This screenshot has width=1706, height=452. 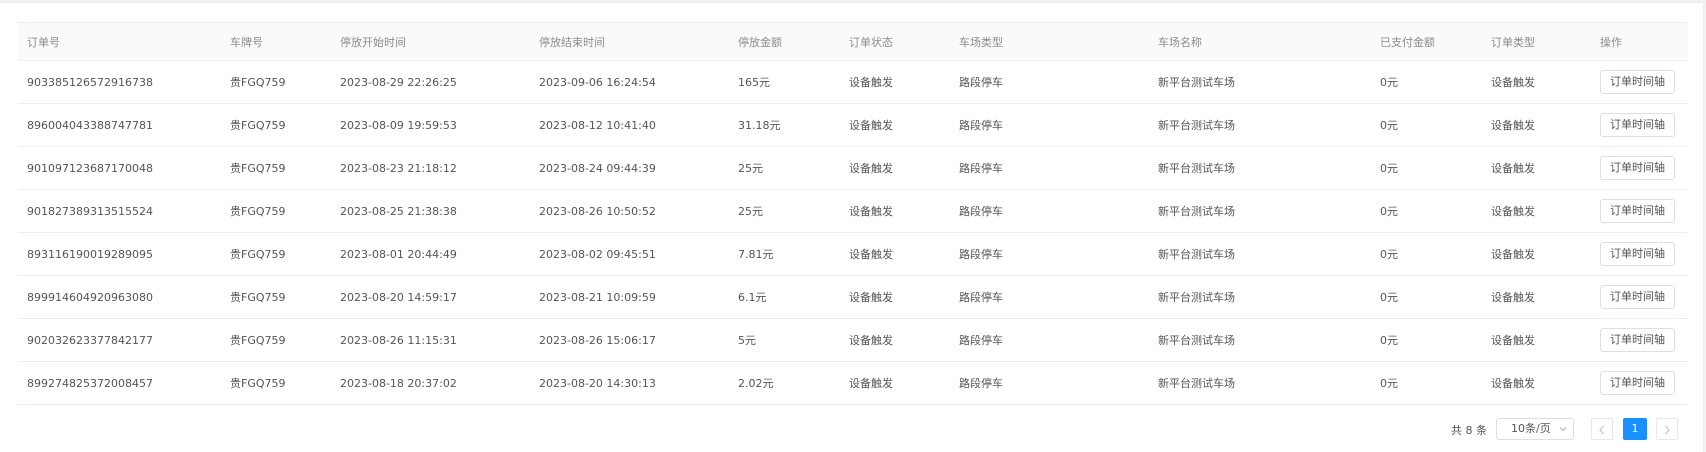 What do you see at coordinates (430, 297) in the screenshot?
I see `cell-start-time: 2023-08-20 14:59:17` at bounding box center [430, 297].